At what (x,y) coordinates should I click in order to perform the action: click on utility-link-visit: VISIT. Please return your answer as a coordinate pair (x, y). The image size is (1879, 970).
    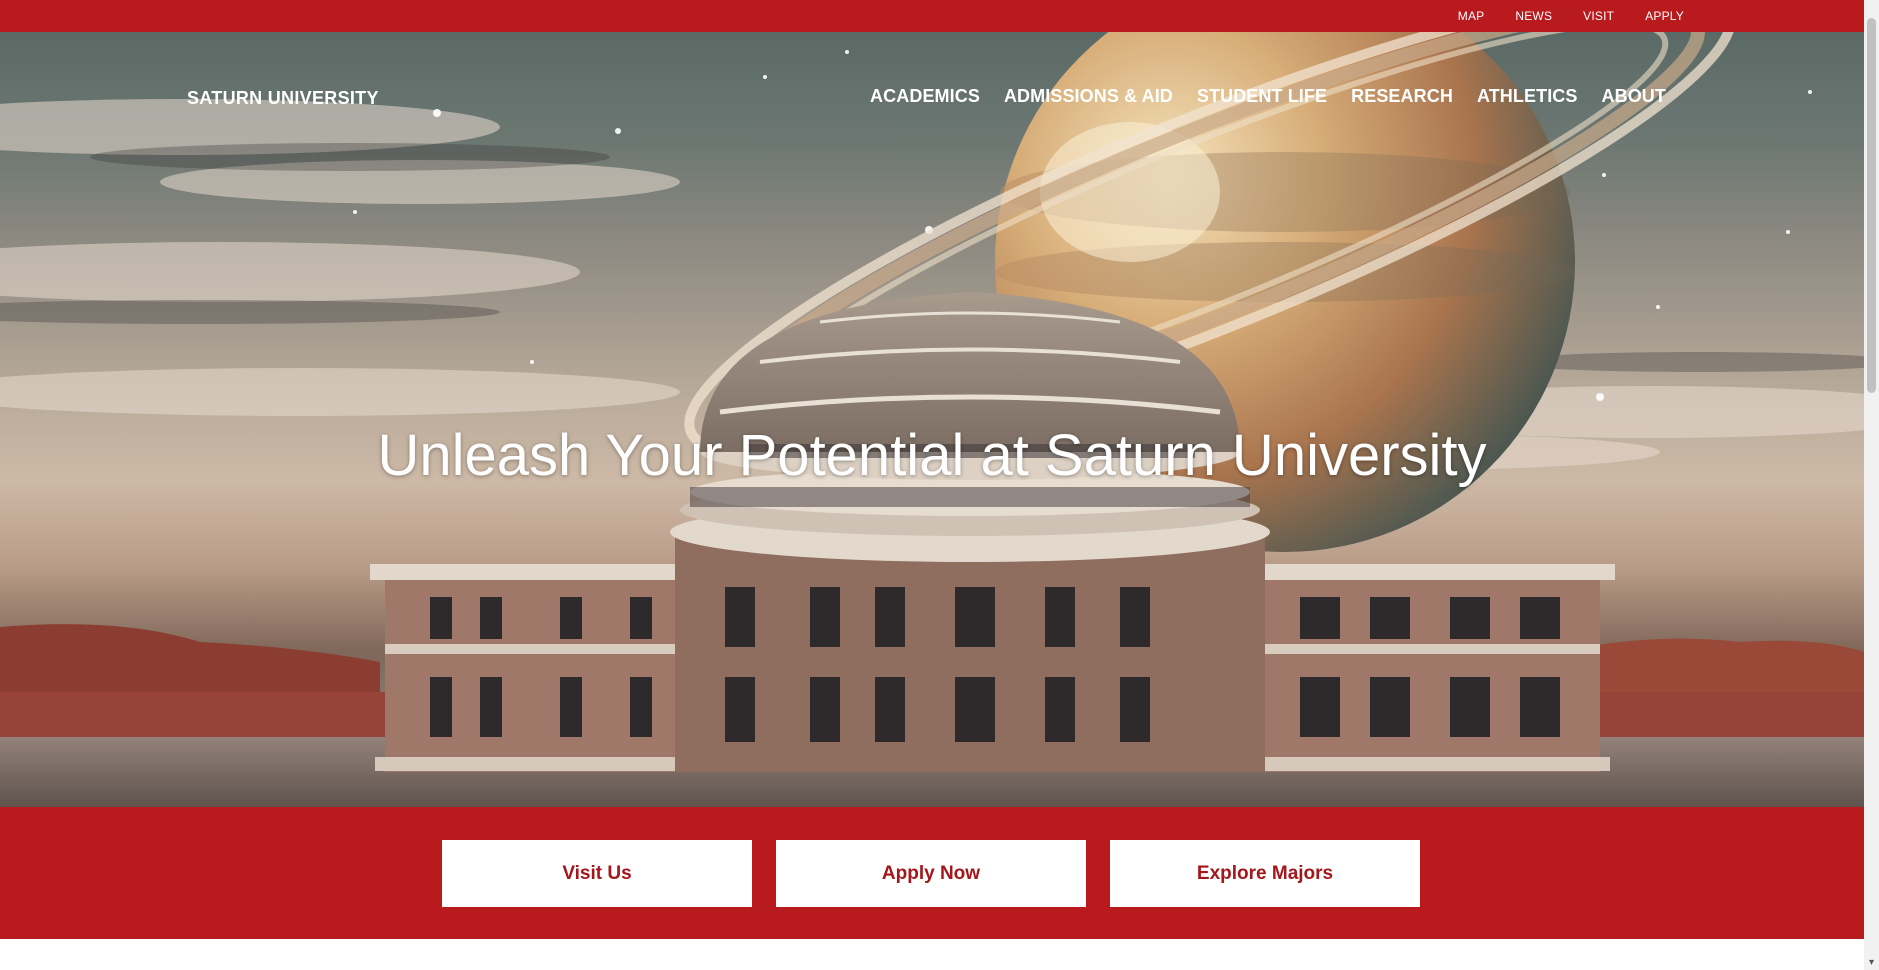
    Looking at the image, I should click on (1598, 16).